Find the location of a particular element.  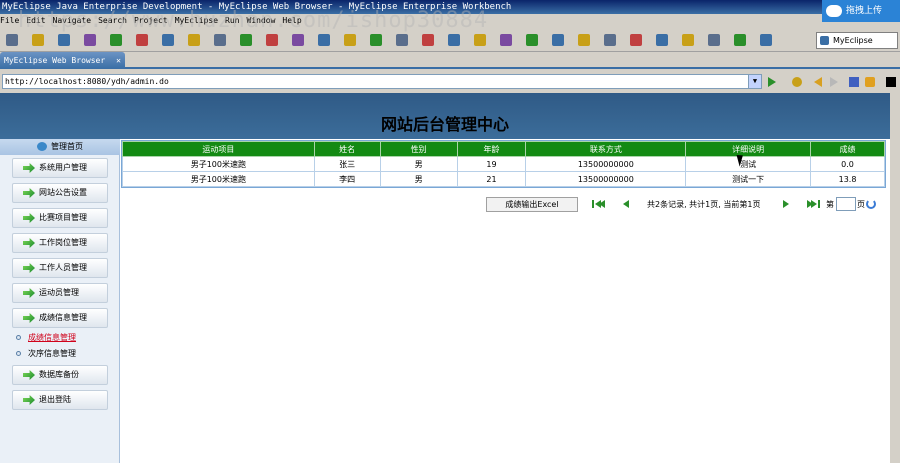

address-row: http://localhost:8080/ydh/admin.do ▼ is located at coordinates (450, 82).